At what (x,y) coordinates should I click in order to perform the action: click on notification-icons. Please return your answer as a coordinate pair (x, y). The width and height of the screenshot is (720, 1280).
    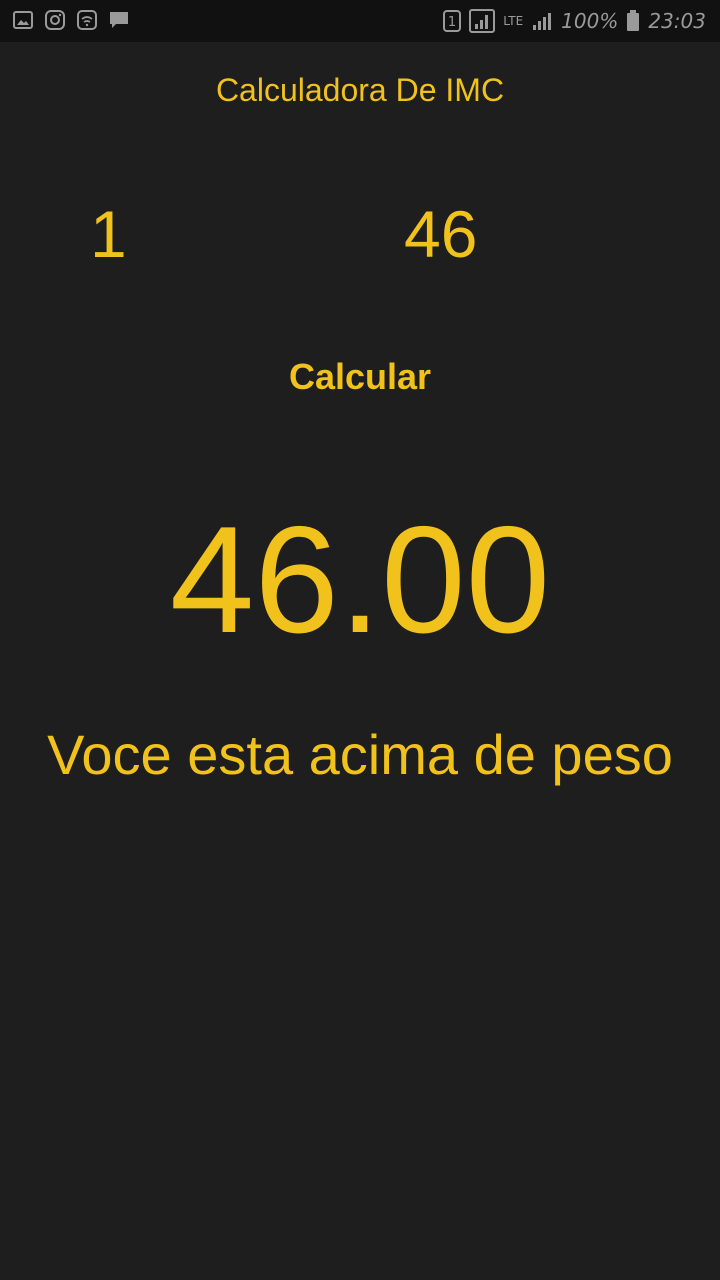
    Looking at the image, I should click on (71, 20).